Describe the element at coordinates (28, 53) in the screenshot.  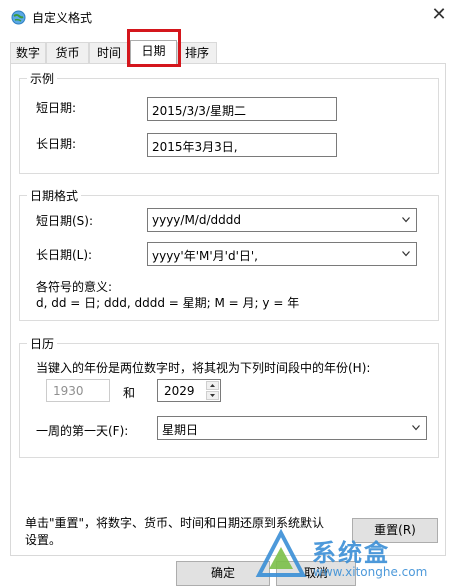
I see `tab-number: 数字` at that location.